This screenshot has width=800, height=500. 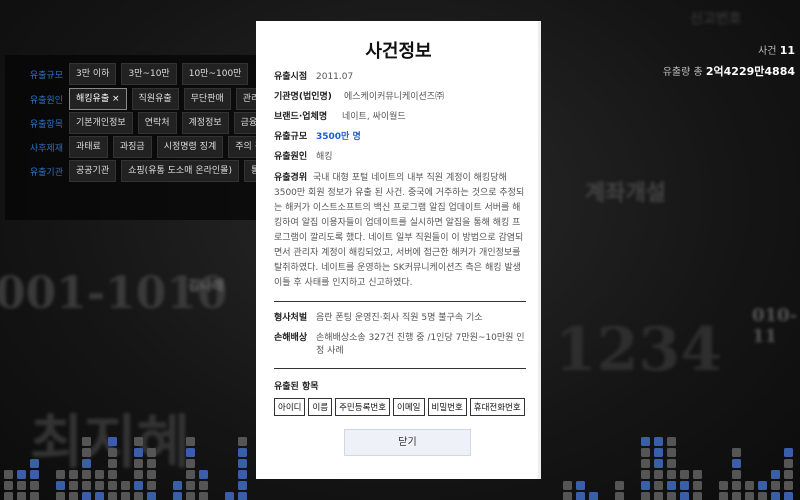 What do you see at coordinates (729, 71) in the screenshot?
I see `total-stat: 유출량 총 2억4229만4884` at bounding box center [729, 71].